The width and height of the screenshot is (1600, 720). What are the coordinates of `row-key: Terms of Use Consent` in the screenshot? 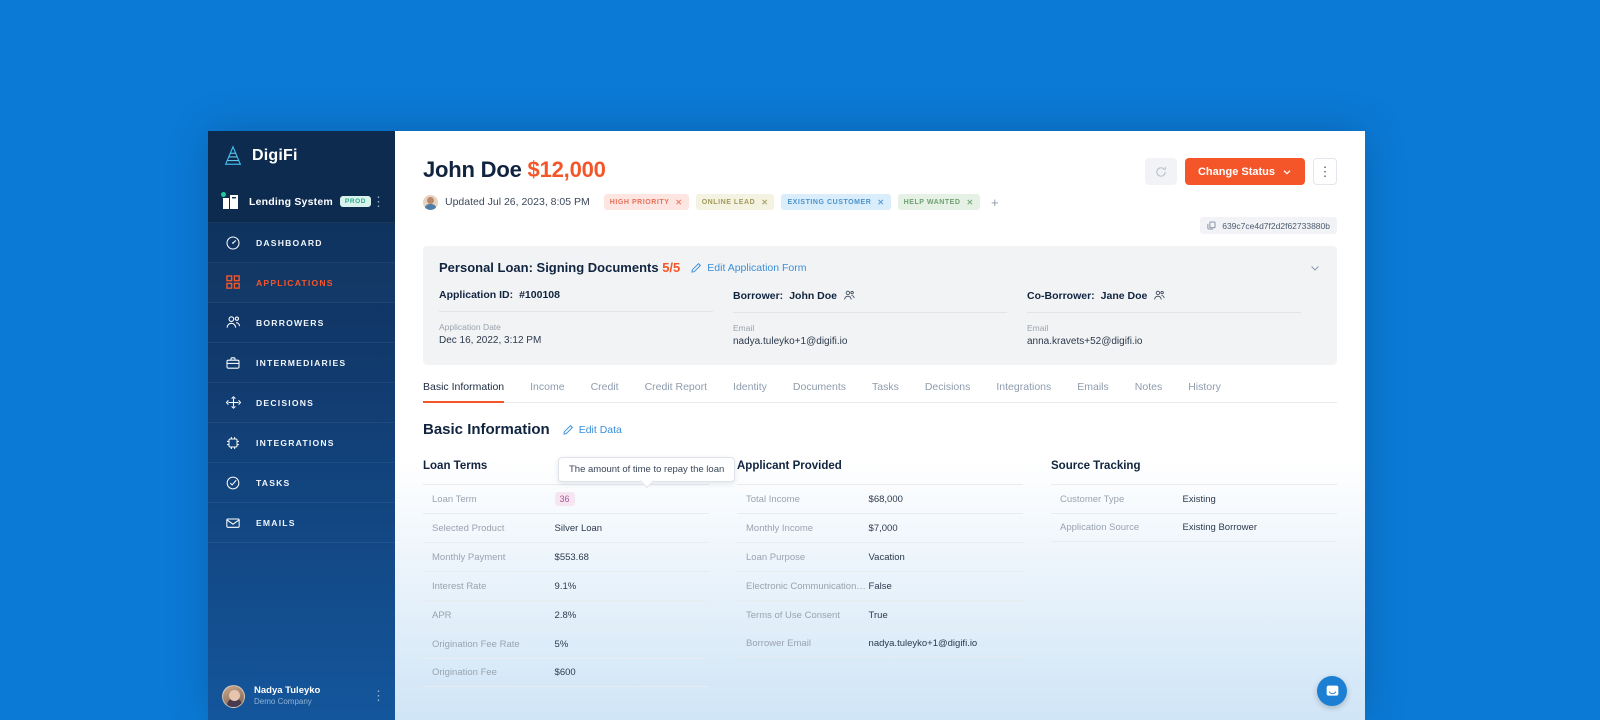 It's located at (793, 615).